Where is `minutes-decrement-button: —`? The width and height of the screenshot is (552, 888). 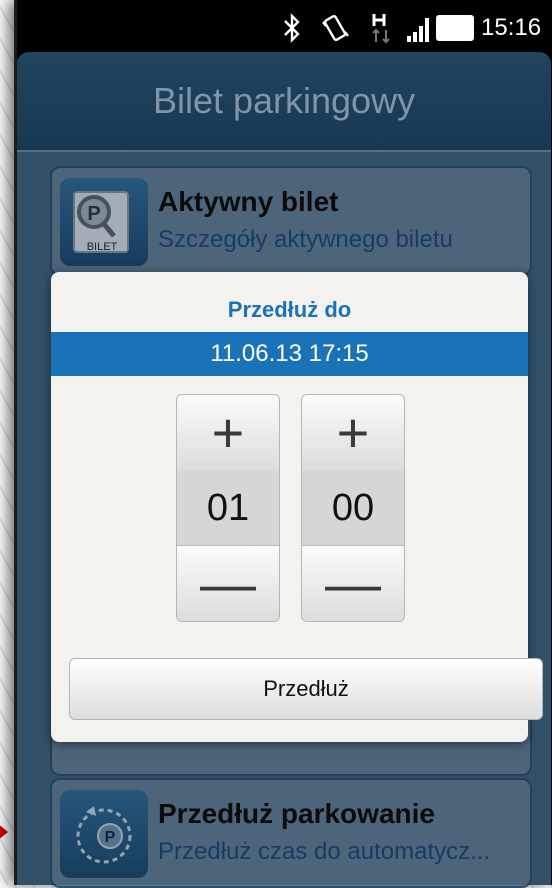
minutes-decrement-button: — is located at coordinates (353, 583).